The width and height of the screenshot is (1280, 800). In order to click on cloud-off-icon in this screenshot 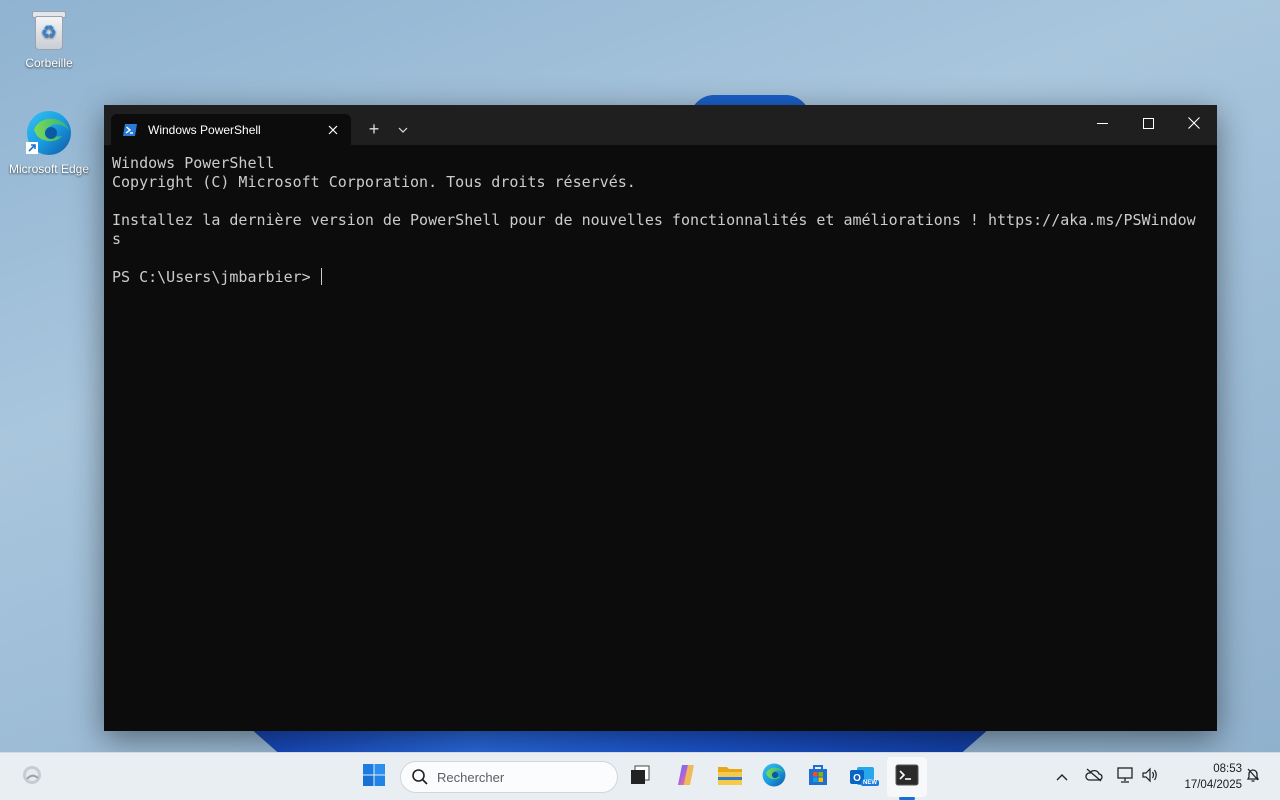, I will do `click(1094, 777)`.